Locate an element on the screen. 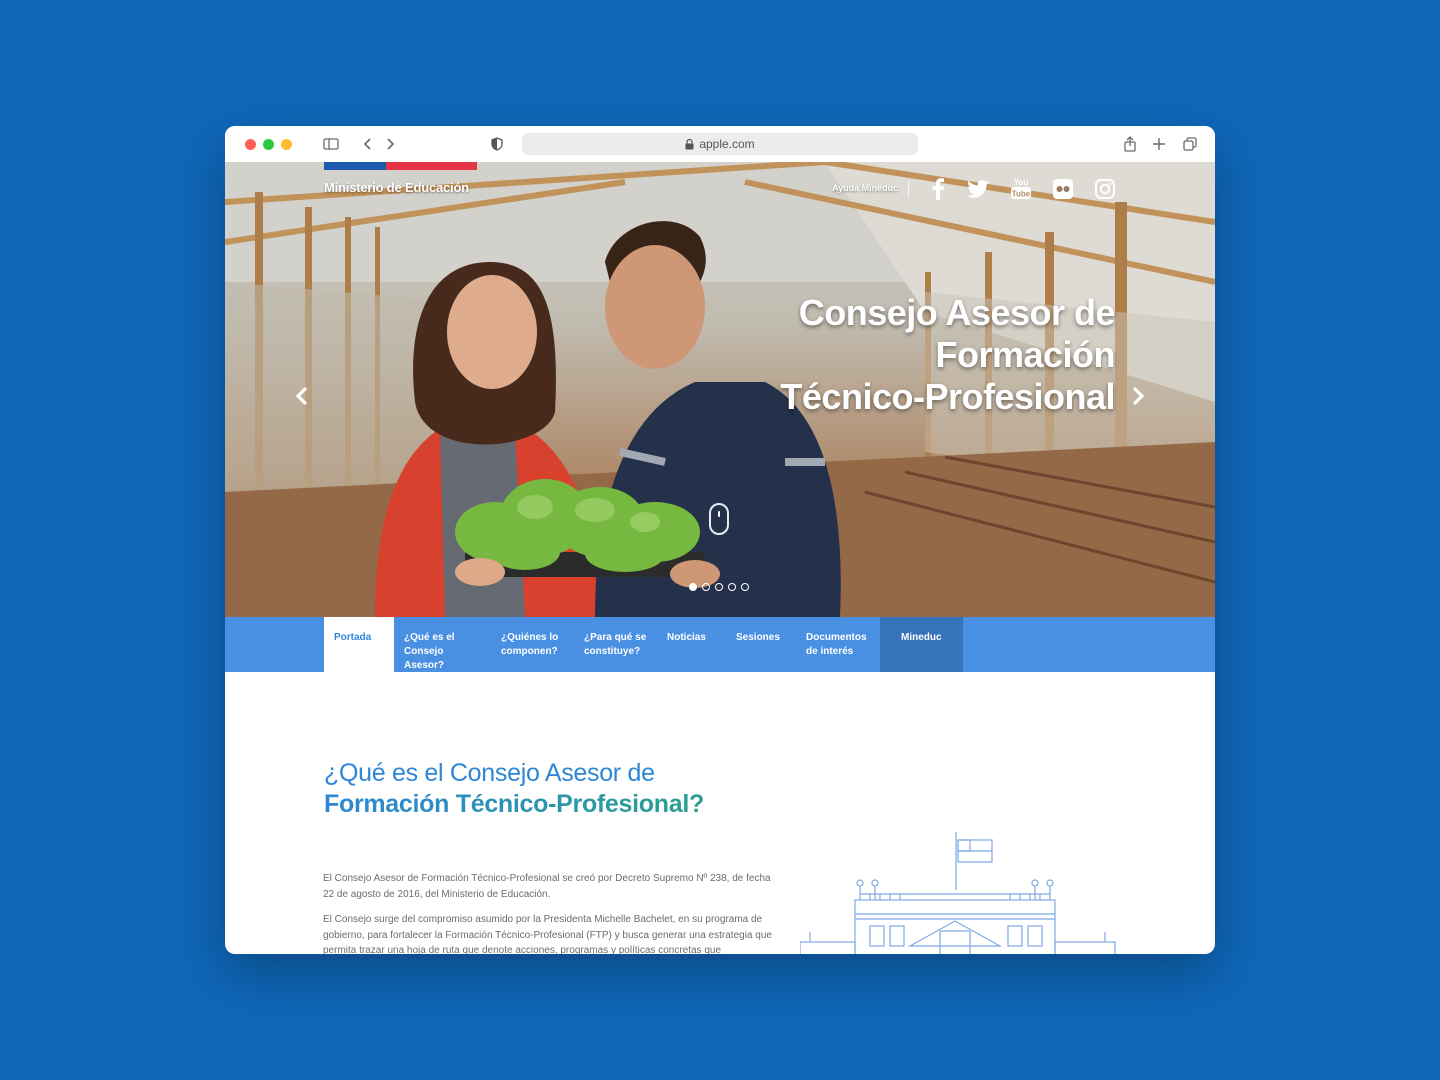 The height and width of the screenshot is (1080, 1440). flag-stripe is located at coordinates (400, 166).